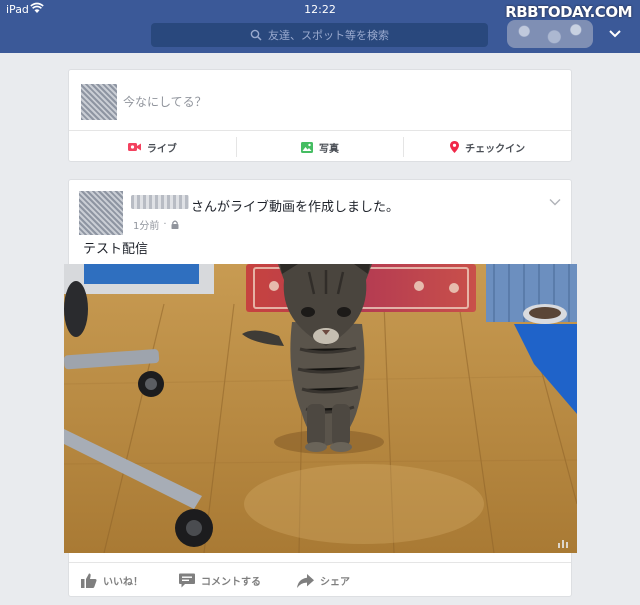 The height and width of the screenshot is (605, 640). I want to click on site-watermark: RBBTODAY.COM, so click(568, 12).